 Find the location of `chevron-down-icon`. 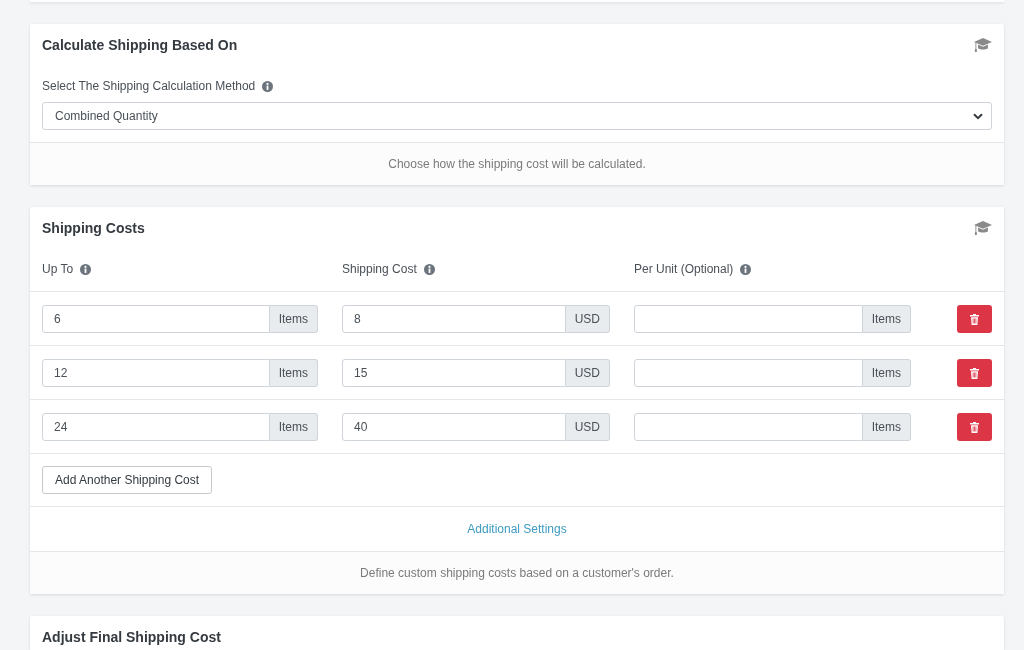

chevron-down-icon is located at coordinates (978, 116).